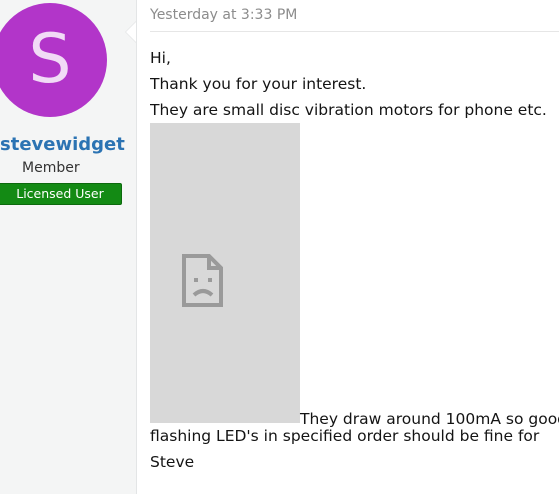 The height and width of the screenshot is (494, 559). Describe the element at coordinates (223, 15) in the screenshot. I see `post-date-link: Yesterday at 3:33 PM` at that location.